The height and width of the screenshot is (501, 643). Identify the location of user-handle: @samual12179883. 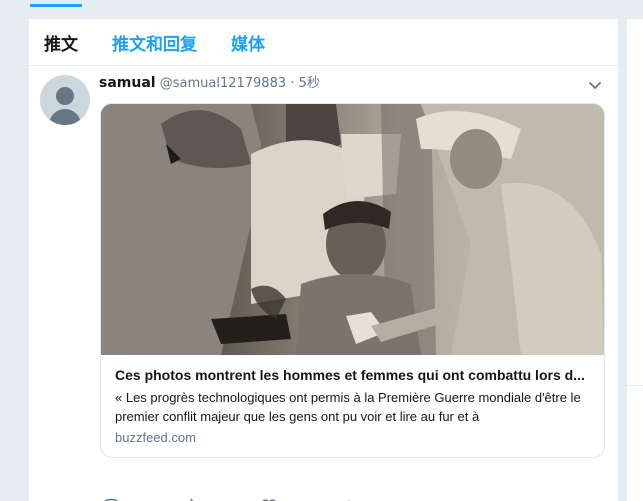
(223, 83).